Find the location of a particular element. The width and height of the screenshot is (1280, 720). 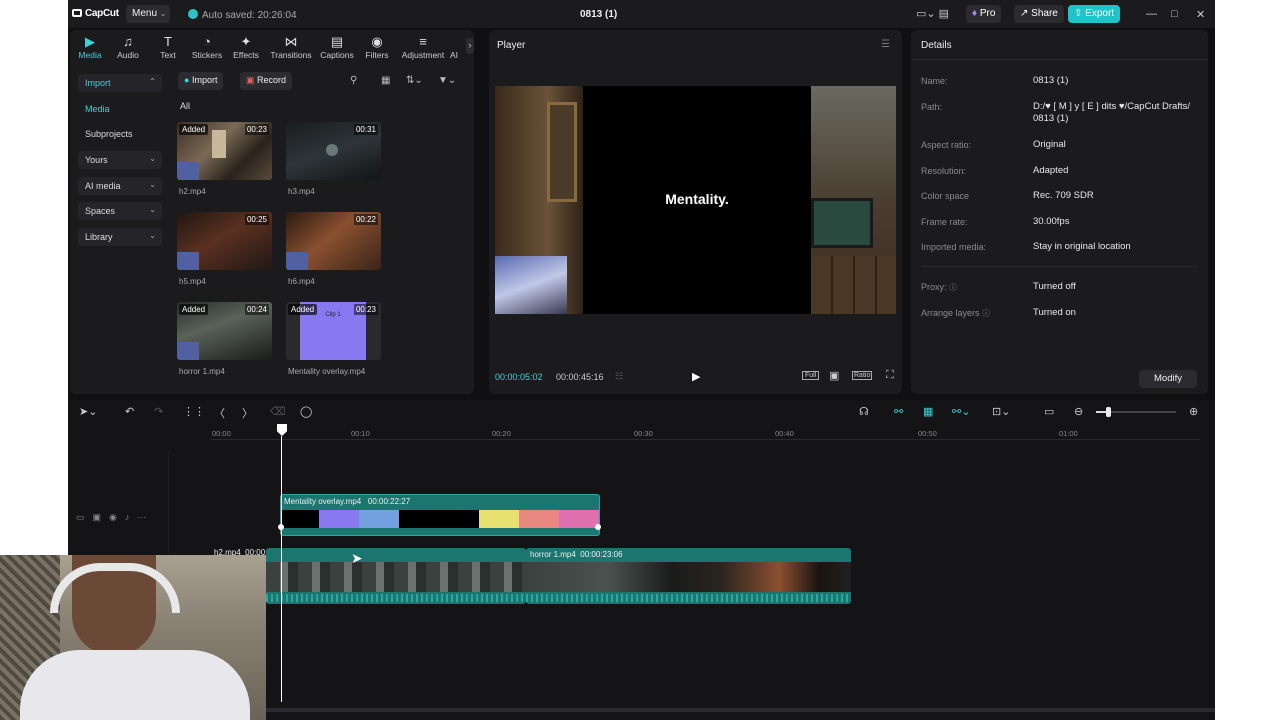

tab-transitions: ⋈ Transitions is located at coordinates (291, 47).